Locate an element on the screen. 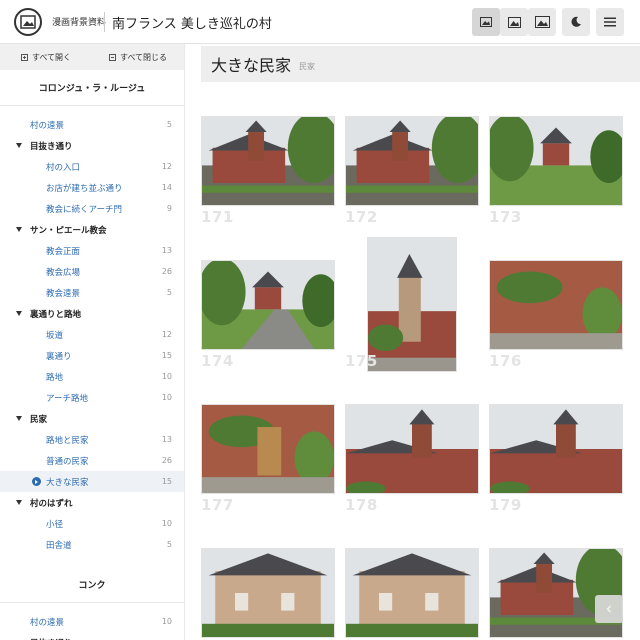 The height and width of the screenshot is (640, 640). image-logo-icon is located at coordinates (28, 22).